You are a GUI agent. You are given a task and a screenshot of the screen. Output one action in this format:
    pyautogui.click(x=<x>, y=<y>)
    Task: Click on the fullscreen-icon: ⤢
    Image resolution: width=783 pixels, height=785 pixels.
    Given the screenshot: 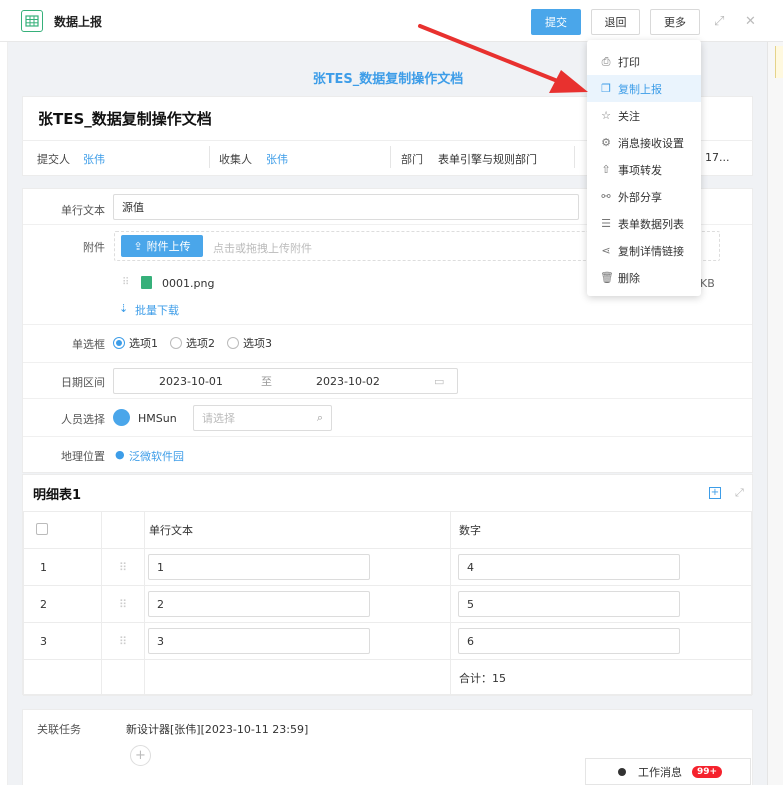 What is the action you would take?
    pyautogui.click(x=739, y=493)
    